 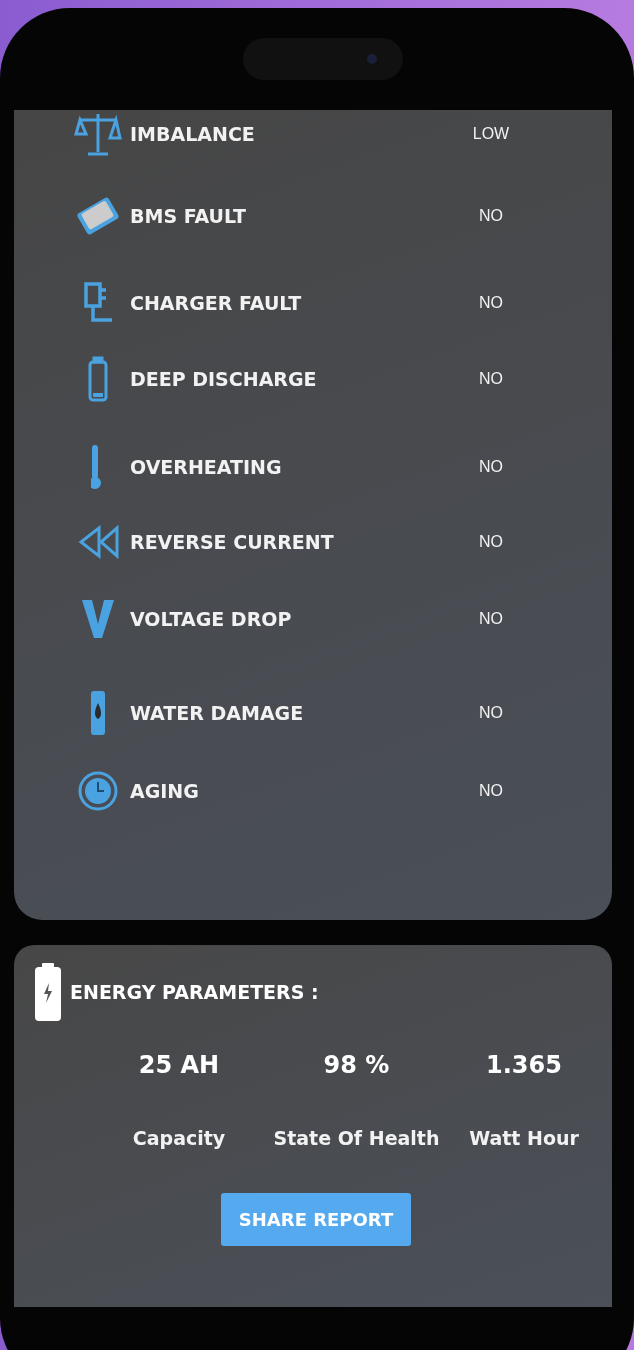 I want to click on fault-label: AGING, so click(x=165, y=791).